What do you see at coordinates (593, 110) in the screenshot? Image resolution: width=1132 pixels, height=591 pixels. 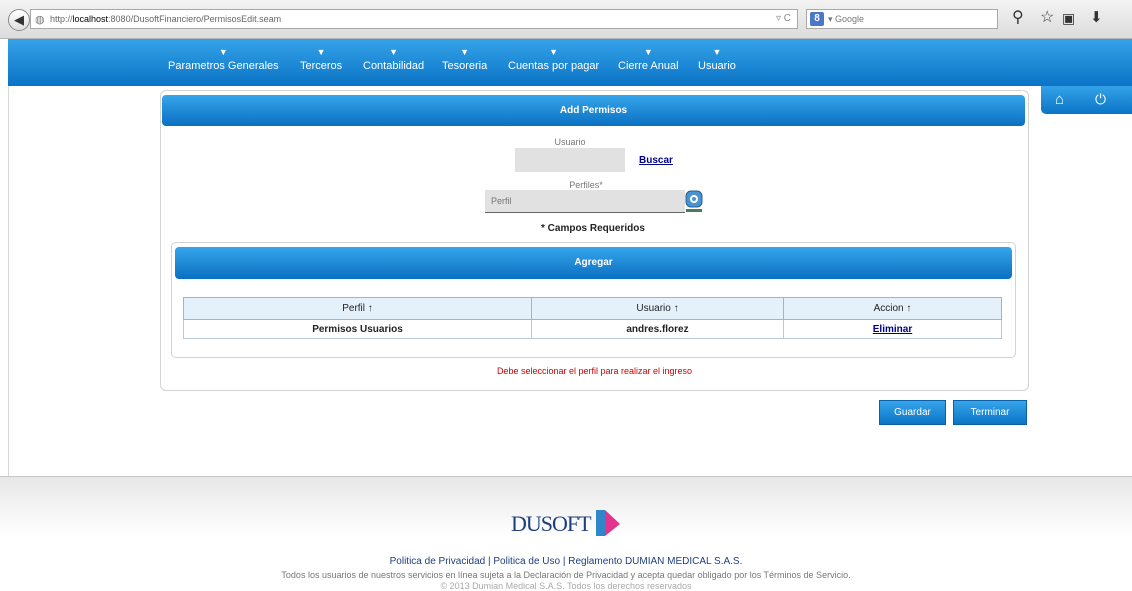 I see `page-title: Add Permisos` at bounding box center [593, 110].